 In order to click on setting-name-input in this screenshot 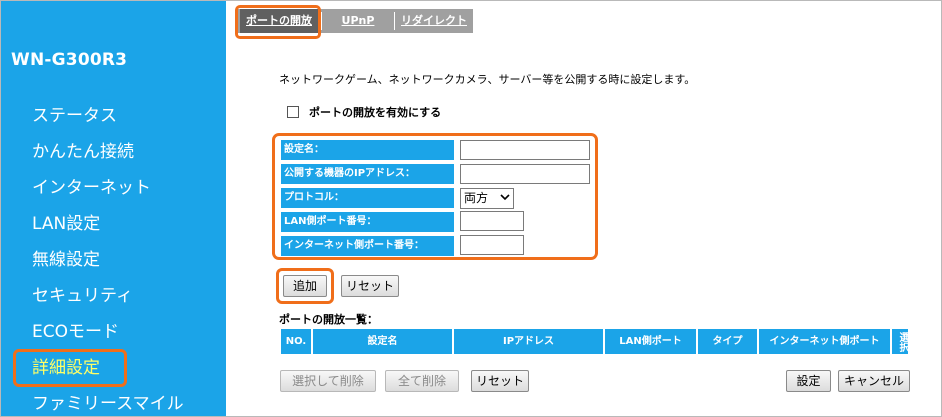, I will do `click(525, 150)`.